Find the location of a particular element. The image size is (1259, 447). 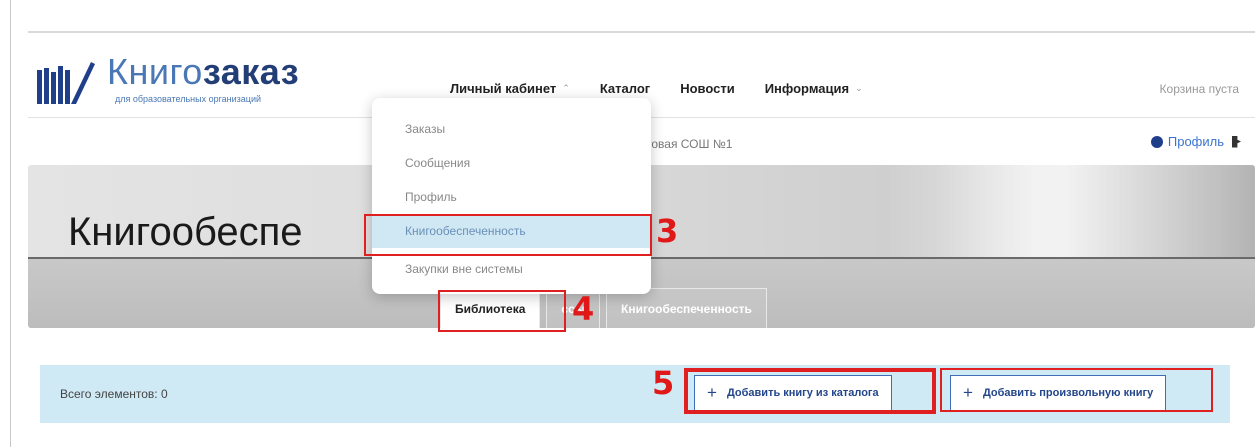

books-logo-icon is located at coordinates (66, 83).